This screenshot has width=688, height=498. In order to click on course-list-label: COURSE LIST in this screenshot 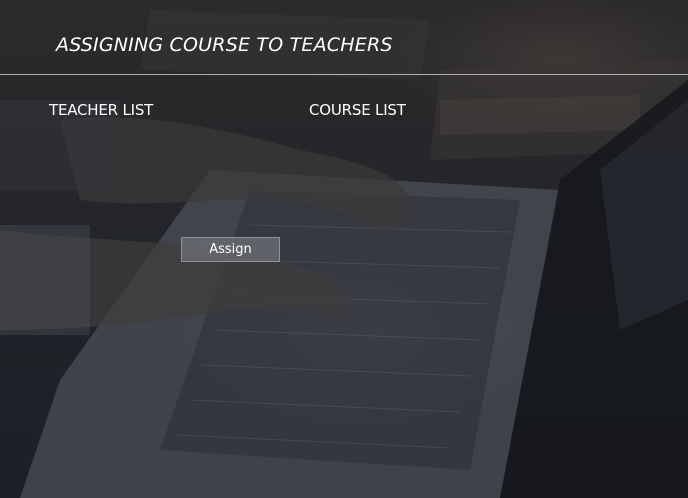, I will do `click(357, 110)`.